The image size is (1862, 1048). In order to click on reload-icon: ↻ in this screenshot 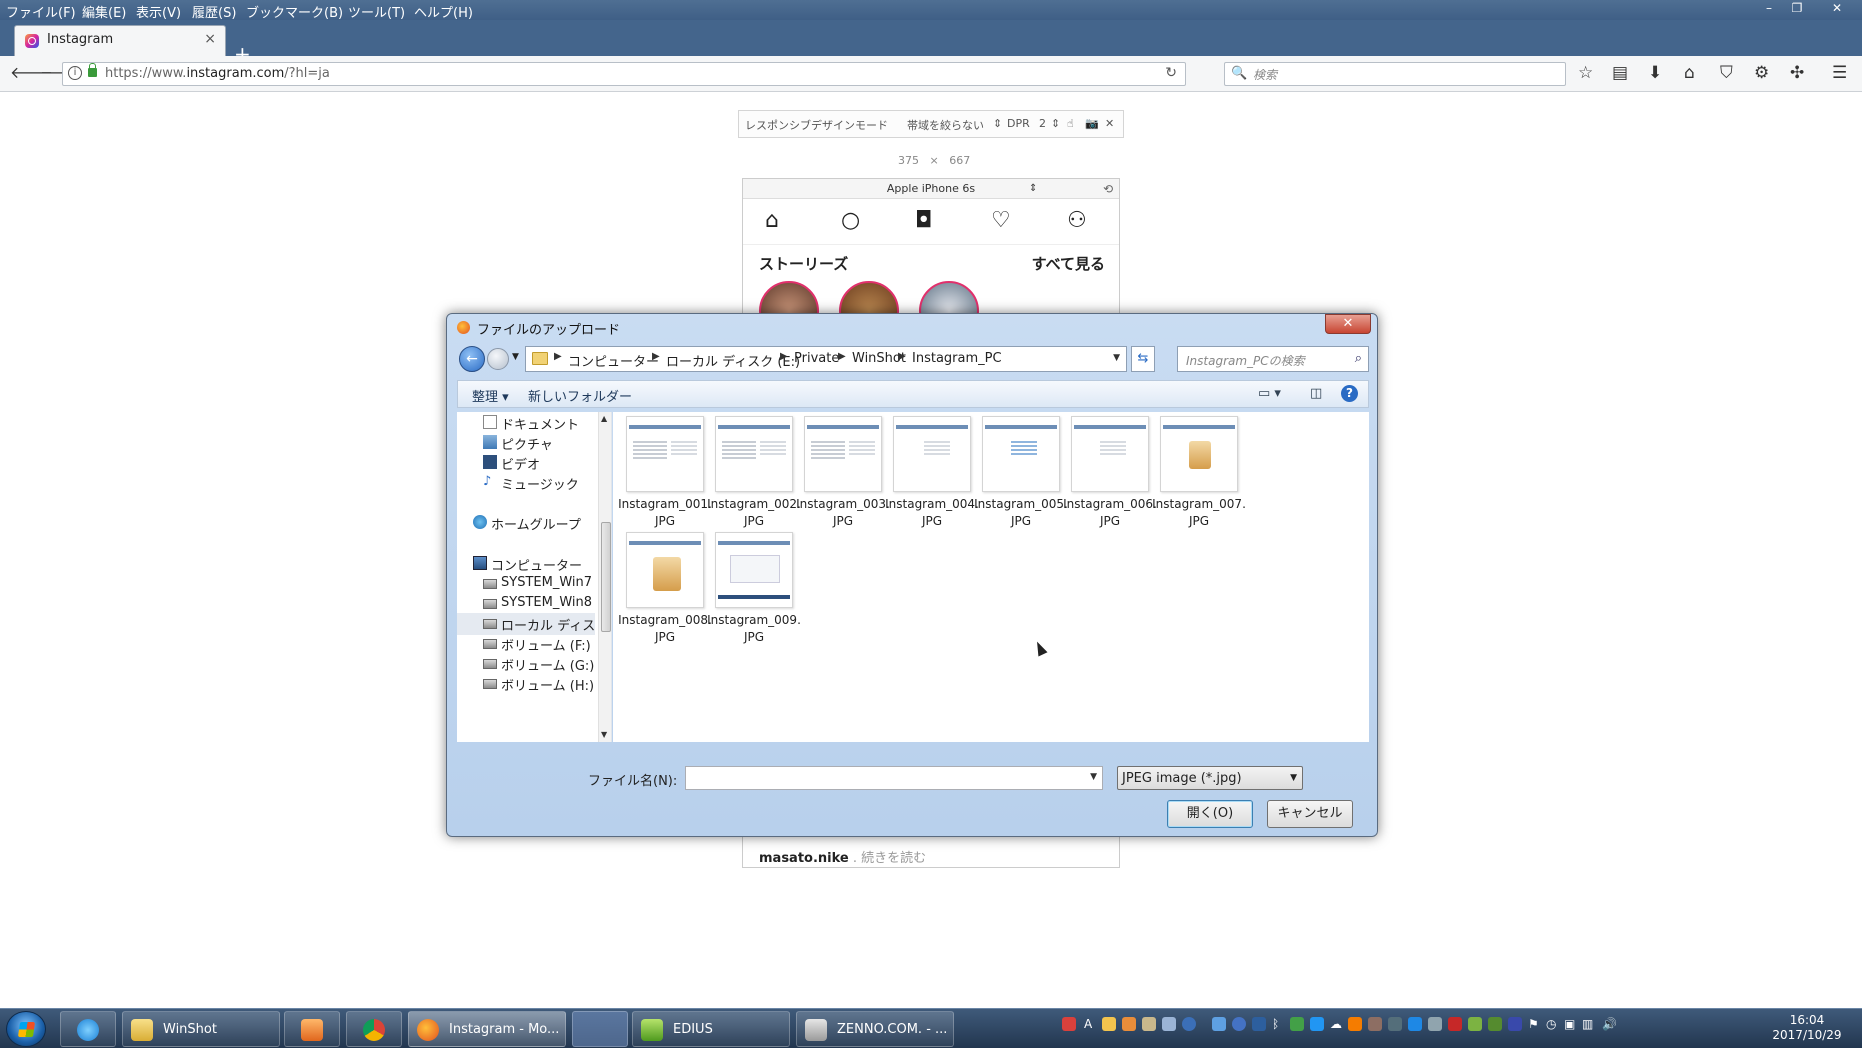, I will do `click(1171, 73)`.